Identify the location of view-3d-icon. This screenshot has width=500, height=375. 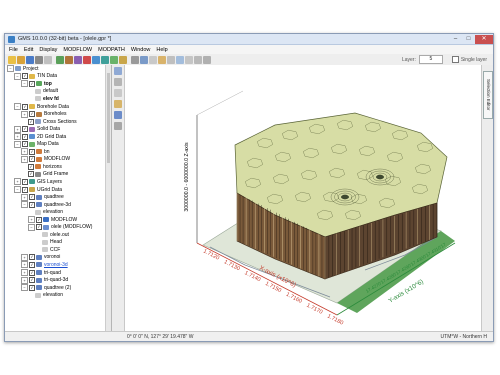
(180, 59).